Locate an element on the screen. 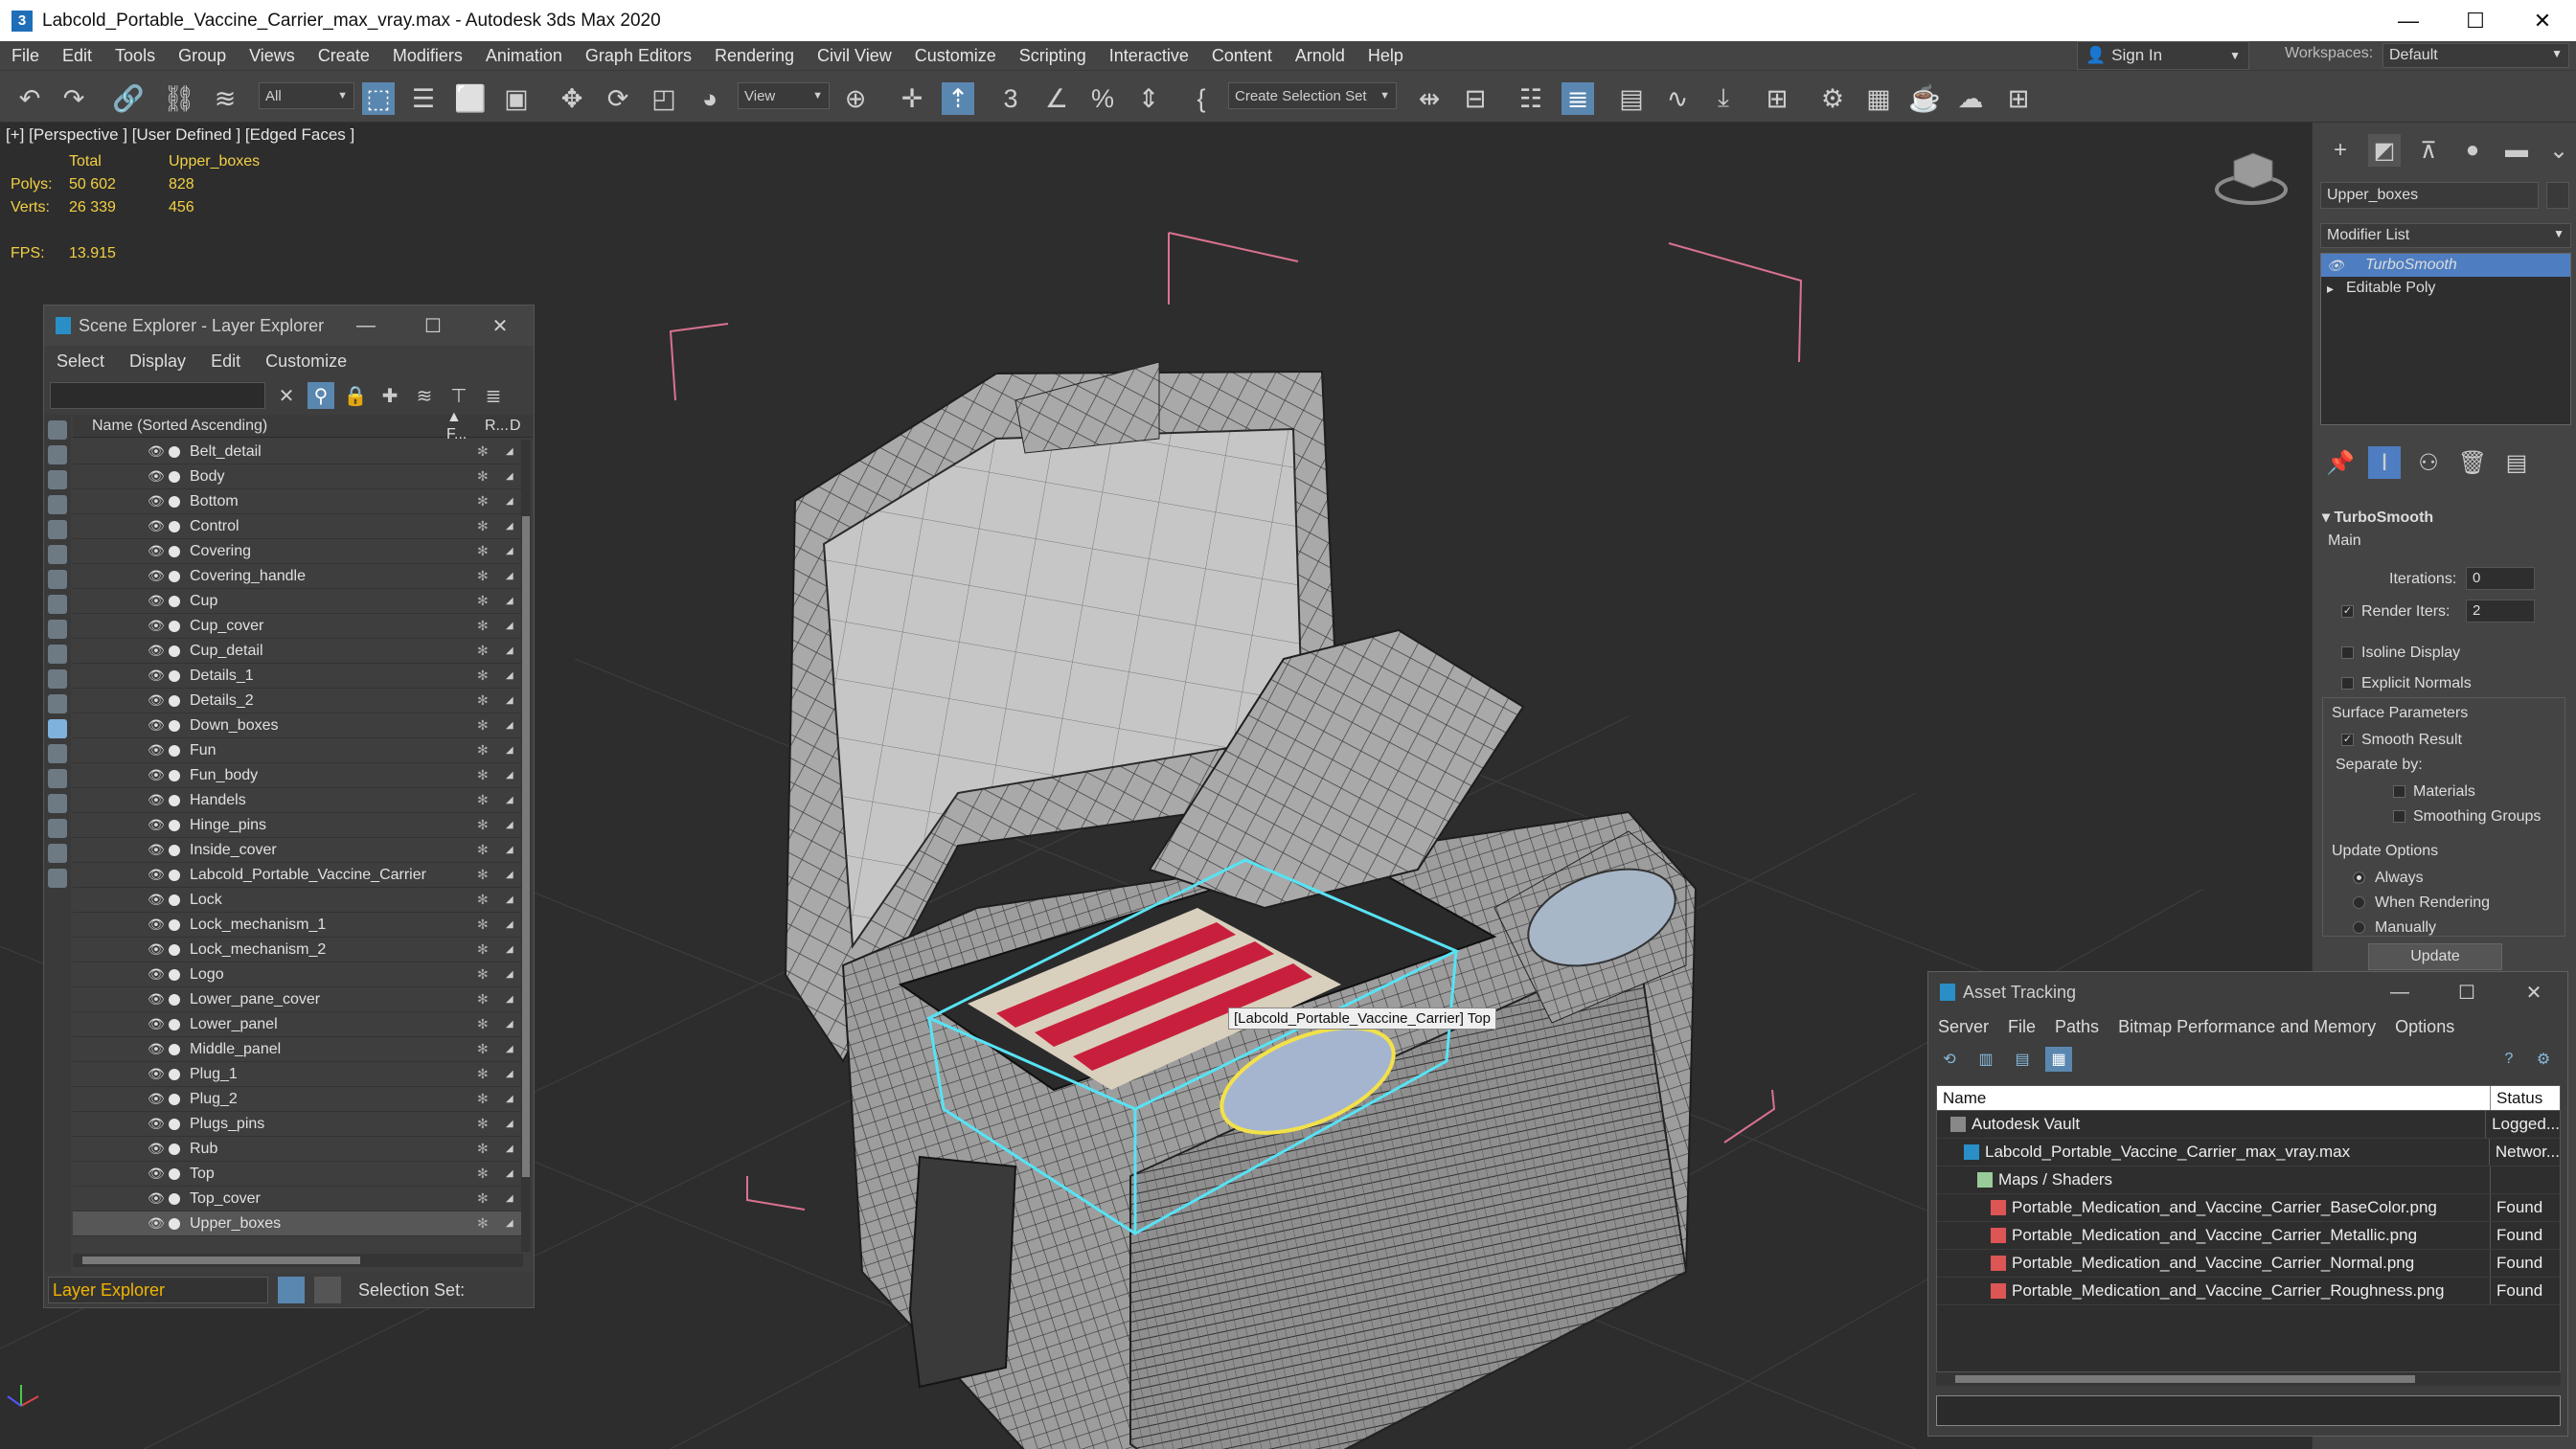  link-icon: 🔗 is located at coordinates (128, 98).